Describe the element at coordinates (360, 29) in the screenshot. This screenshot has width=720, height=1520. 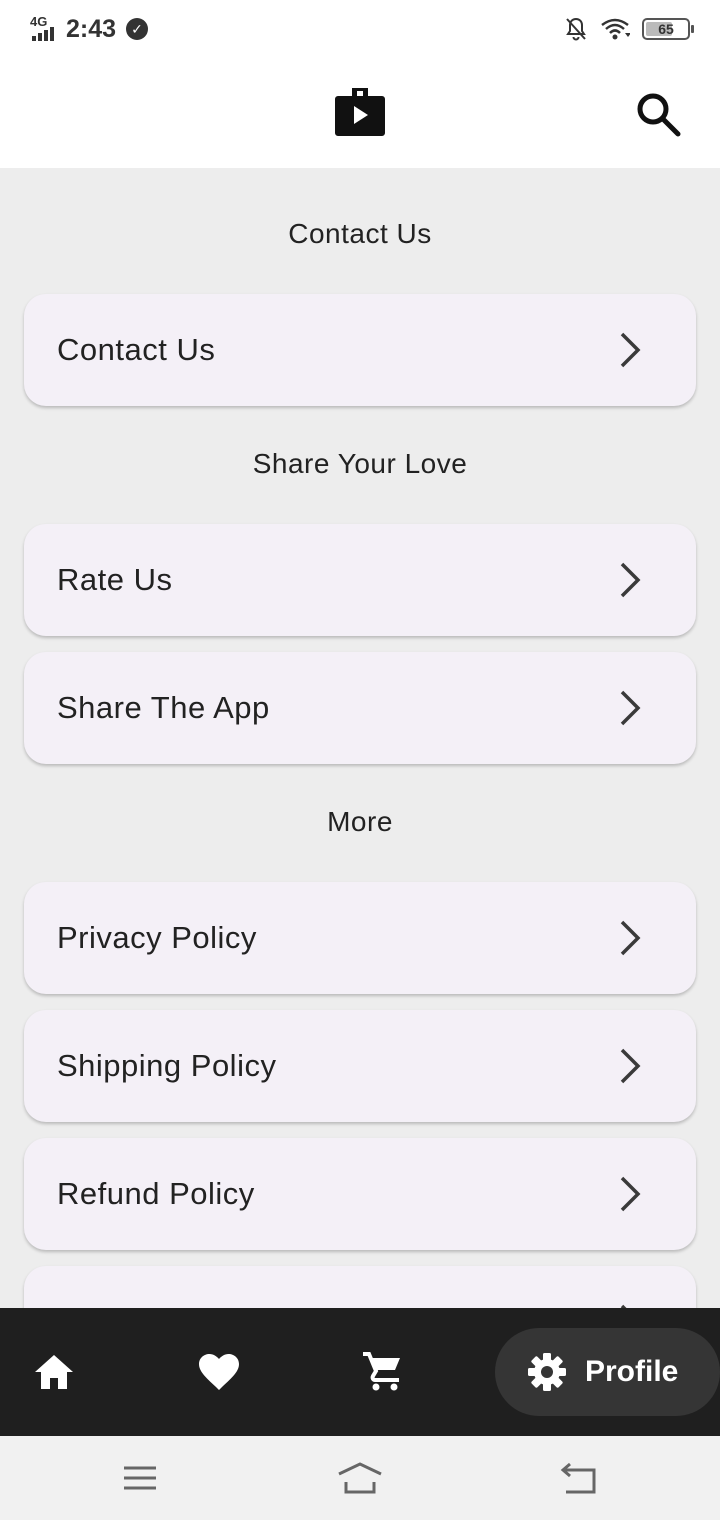
I see `status-bar: 4G 2:43 ✓ 65` at that location.